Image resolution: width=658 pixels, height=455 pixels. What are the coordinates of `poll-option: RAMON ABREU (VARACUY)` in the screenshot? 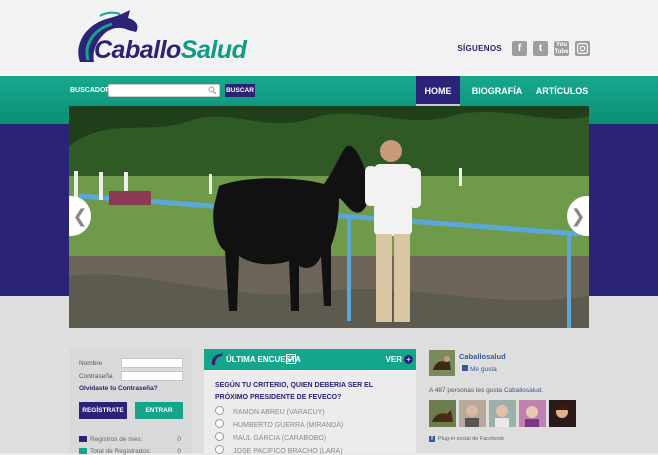 It's located at (270, 411).